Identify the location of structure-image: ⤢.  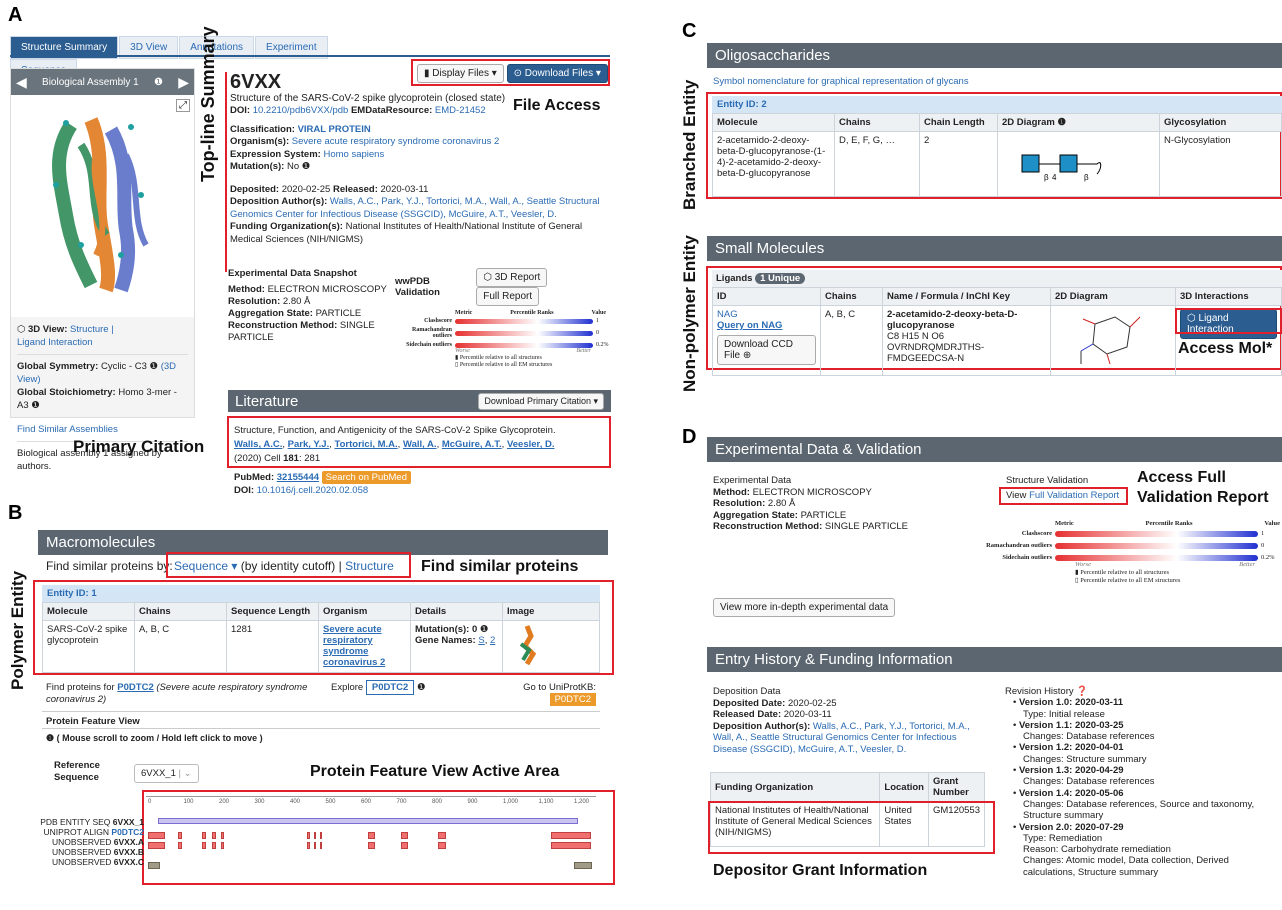
(102, 206).